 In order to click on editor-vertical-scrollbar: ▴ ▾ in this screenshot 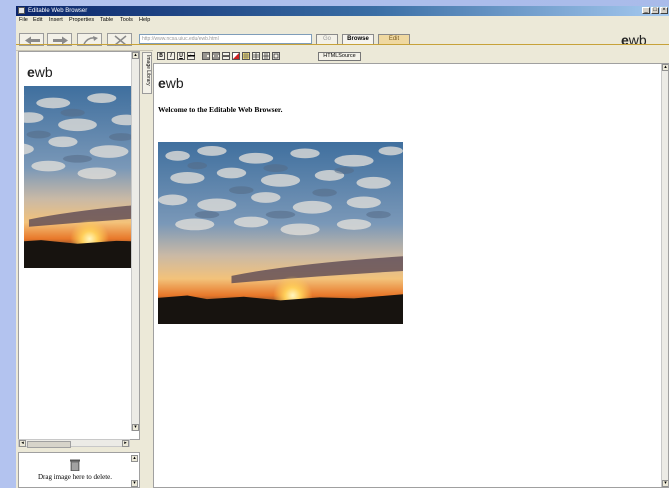, I will do `click(664, 275)`.